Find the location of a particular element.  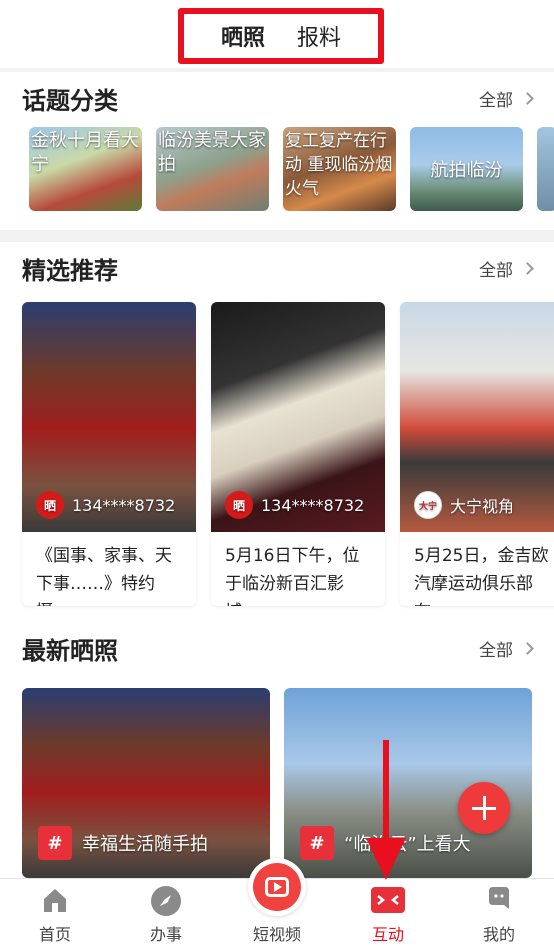

tab-photos: 晒照 is located at coordinates (243, 36).